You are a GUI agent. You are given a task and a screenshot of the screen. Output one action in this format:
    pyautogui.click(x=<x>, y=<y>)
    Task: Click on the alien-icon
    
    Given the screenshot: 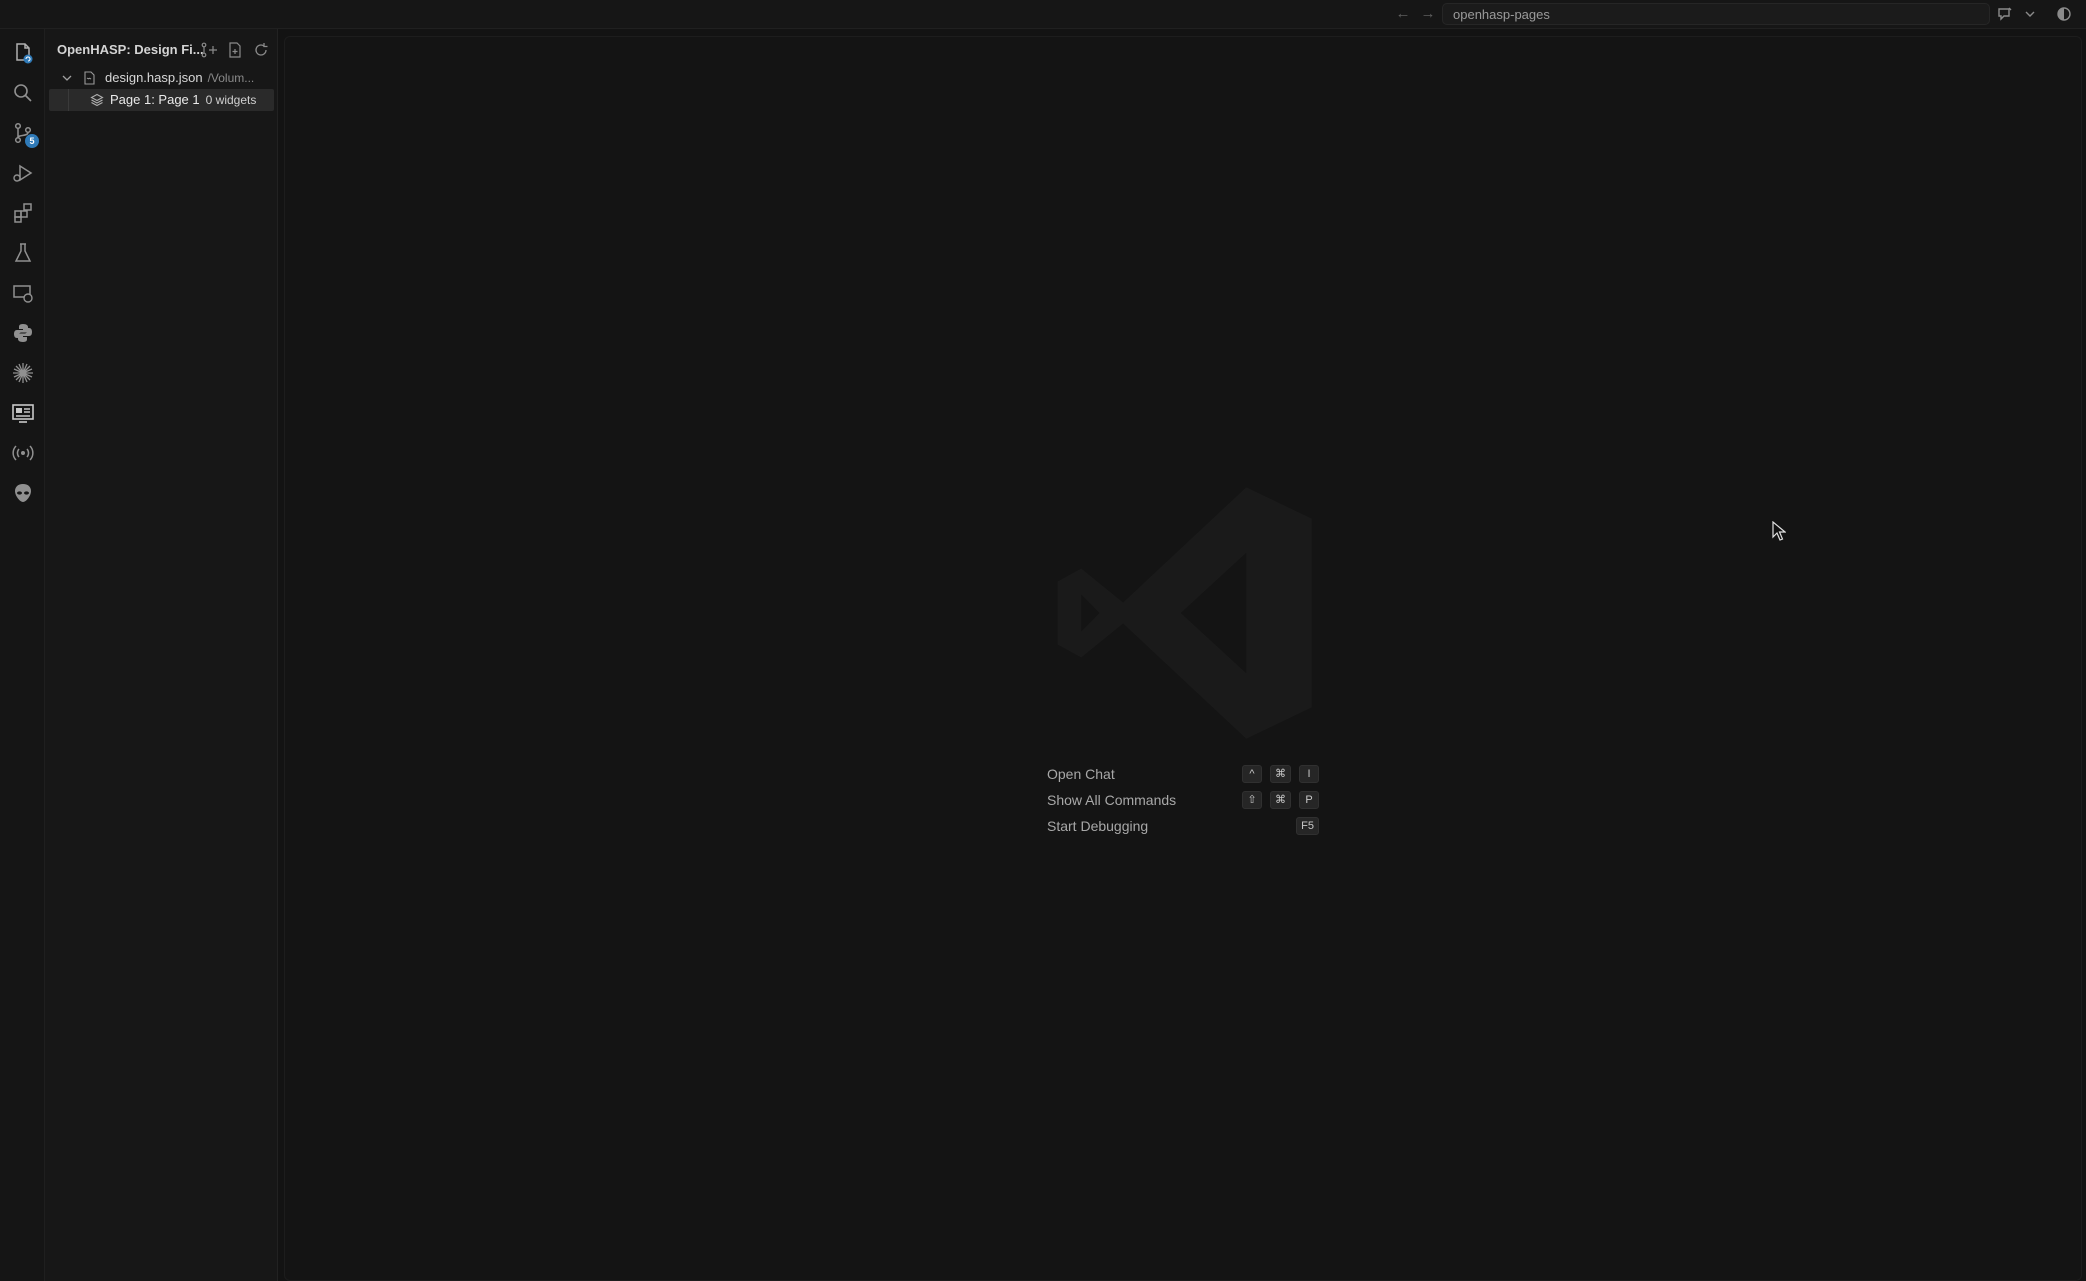 What is the action you would take?
    pyautogui.click(x=23, y=493)
    